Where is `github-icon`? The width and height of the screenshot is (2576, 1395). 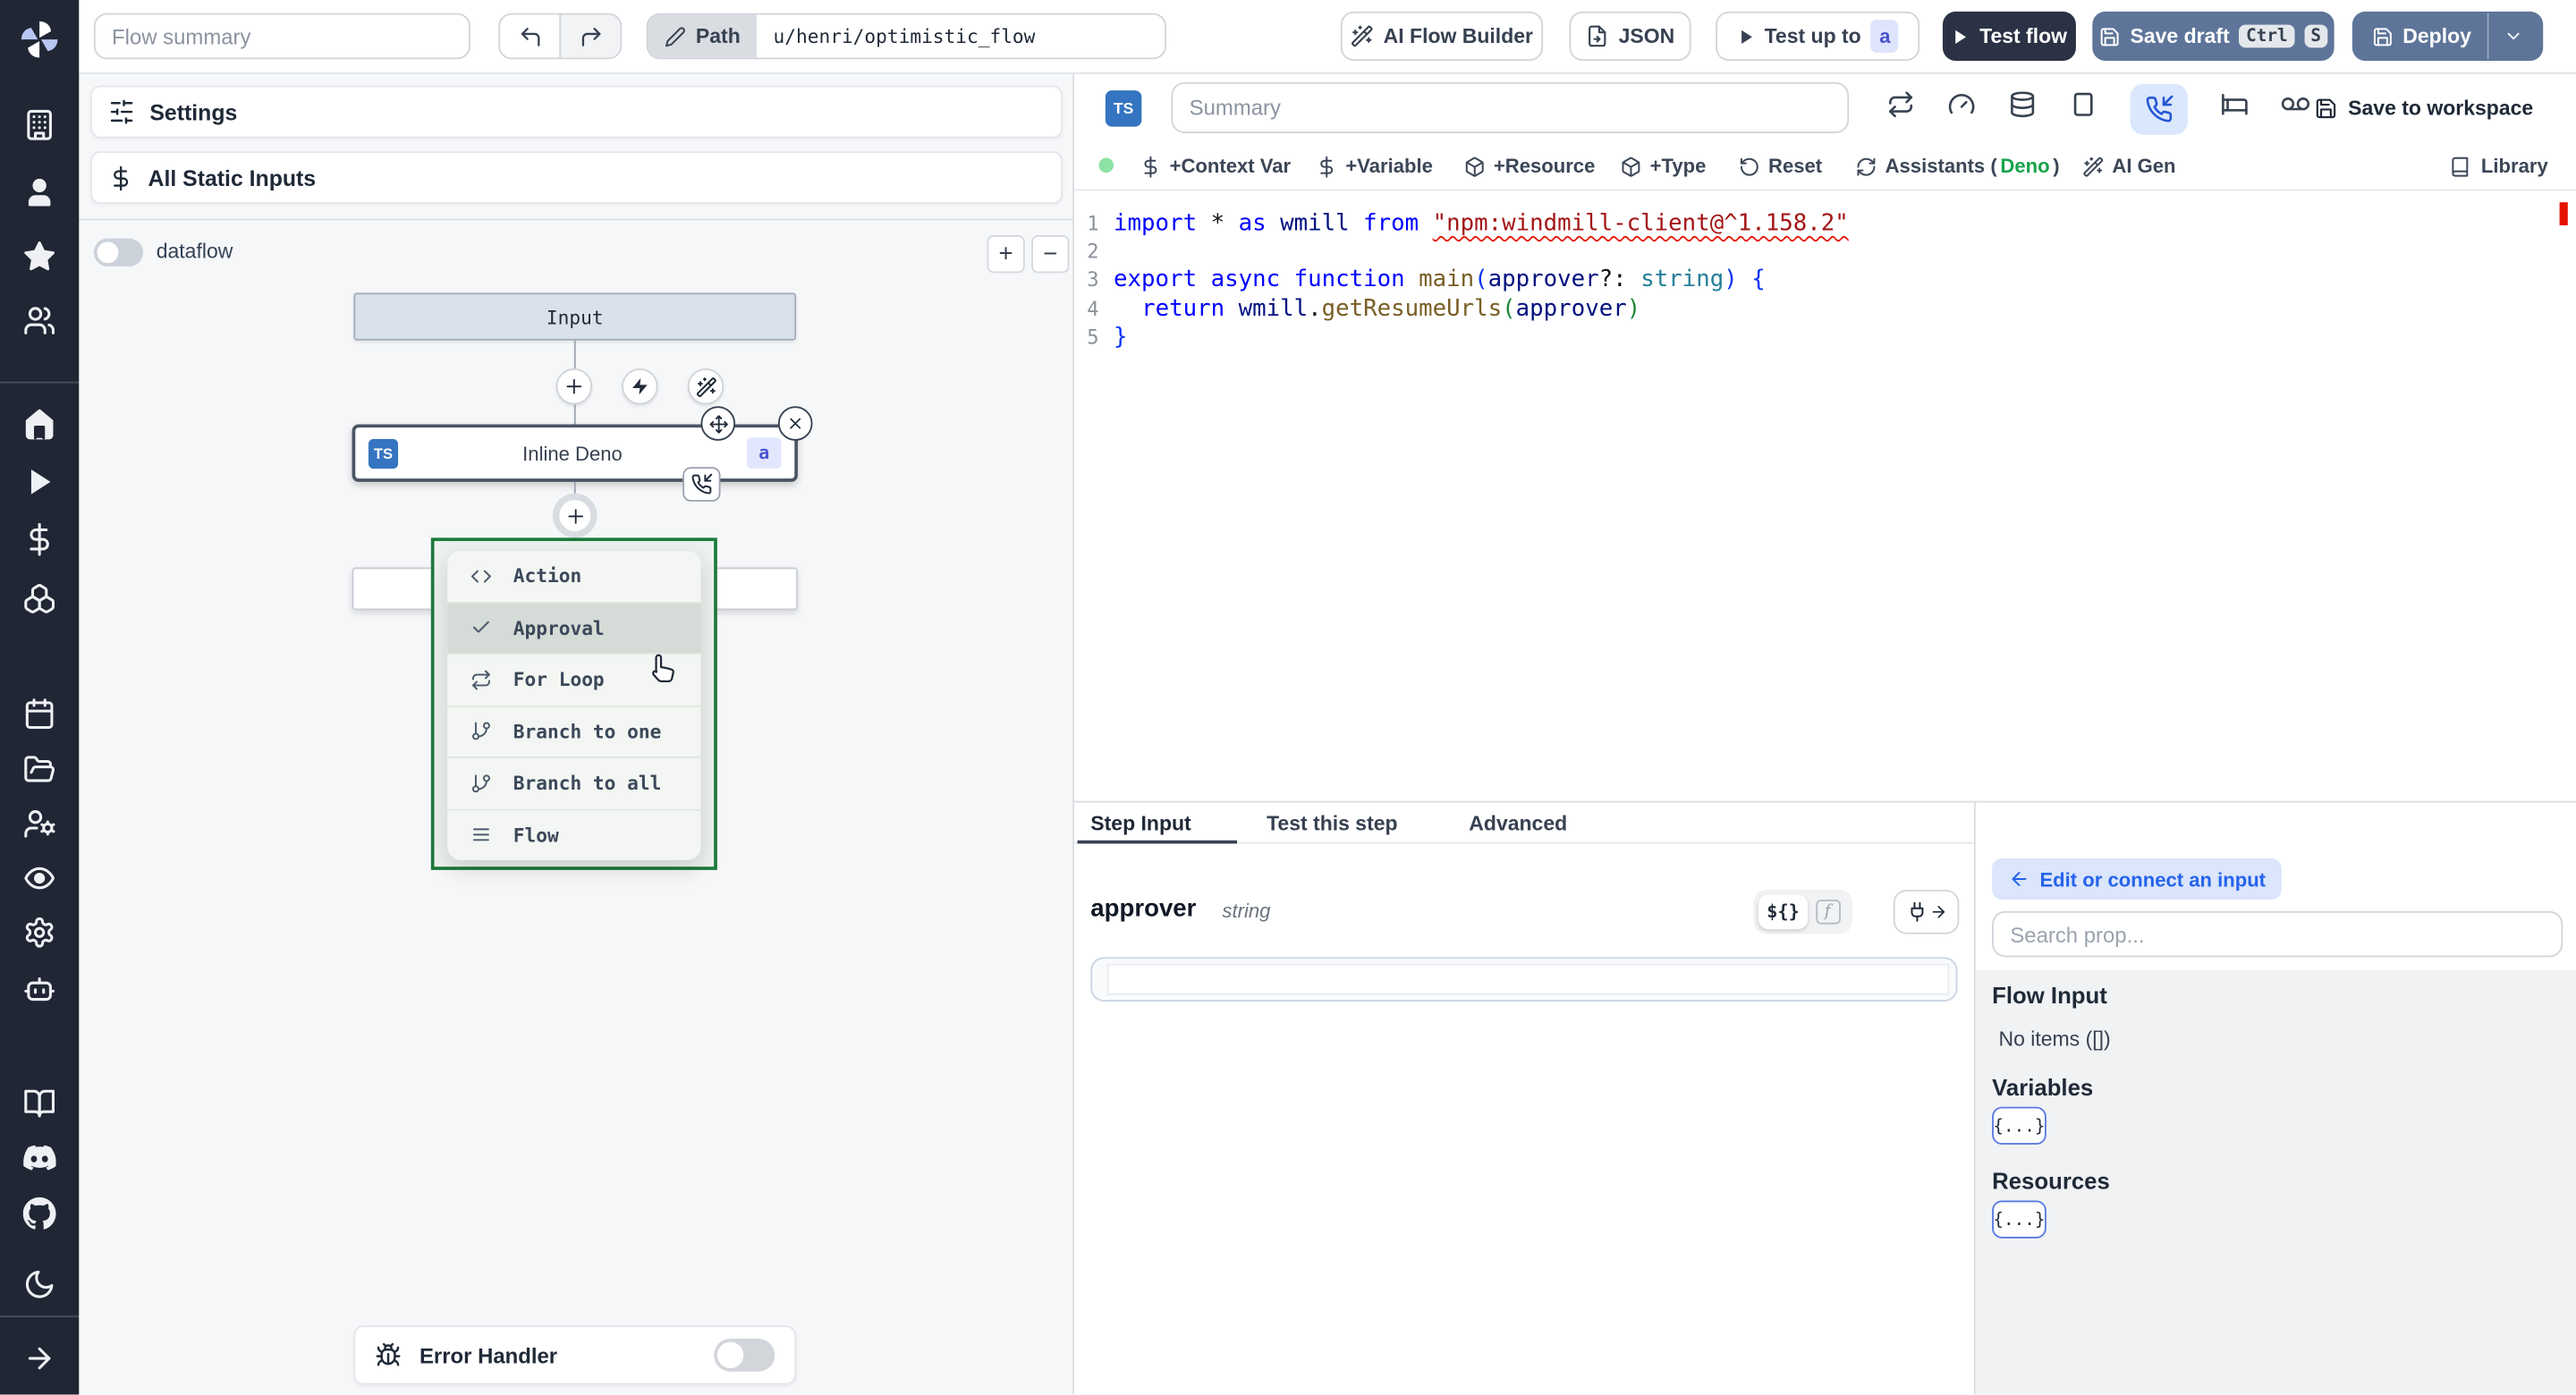
github-icon is located at coordinates (39, 1213).